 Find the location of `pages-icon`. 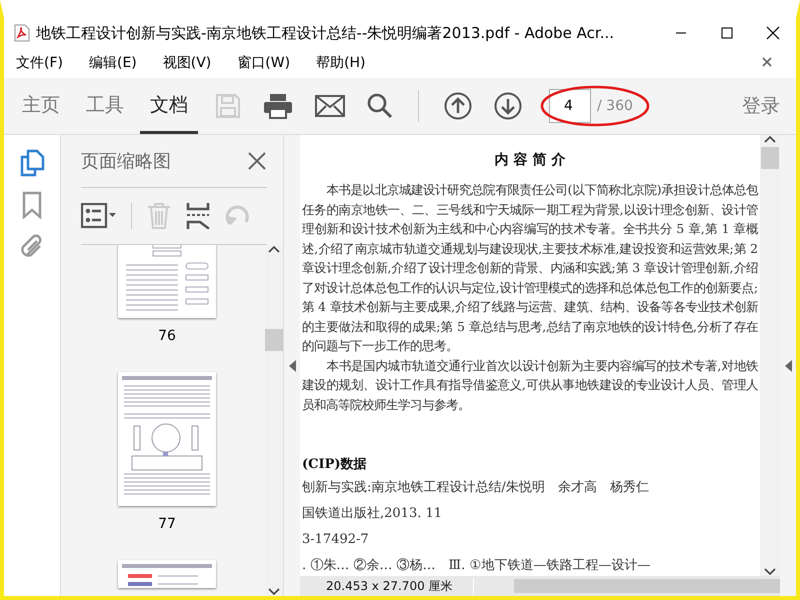

pages-icon is located at coordinates (32, 163).